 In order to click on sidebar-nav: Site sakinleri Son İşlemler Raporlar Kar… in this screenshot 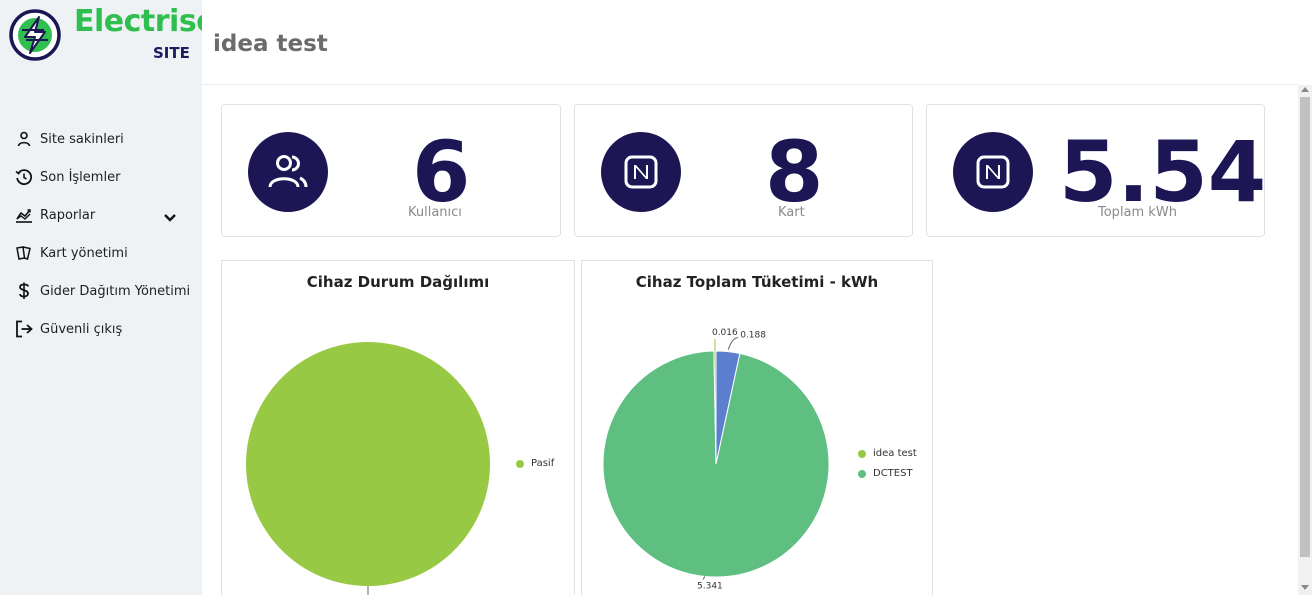, I will do `click(101, 234)`.